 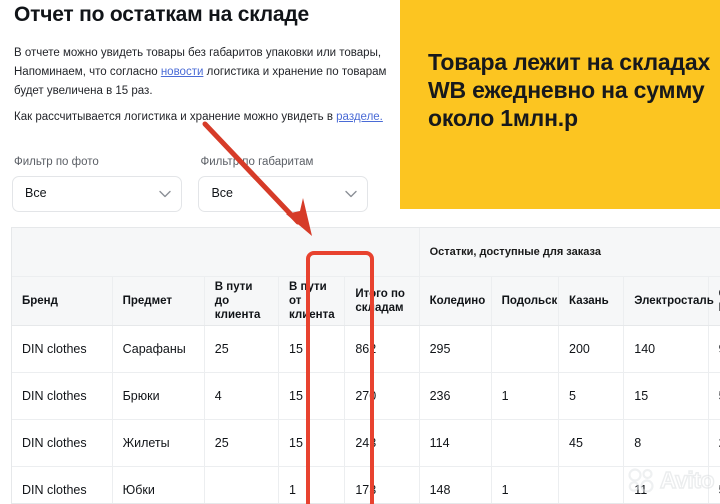 What do you see at coordinates (382, 301) in the screenshot?
I see `col-header-total: Итого по складам` at bounding box center [382, 301].